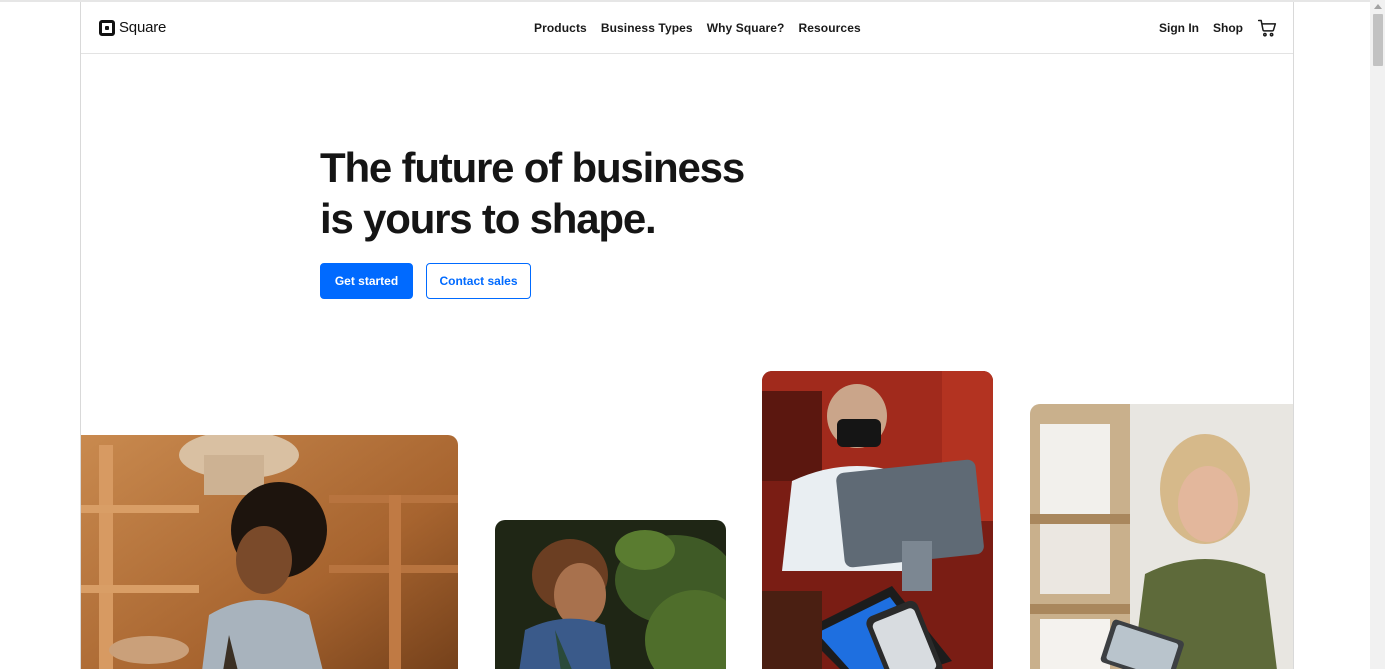 This screenshot has width=1385, height=669. I want to click on shop-link: Shop, so click(1228, 28).